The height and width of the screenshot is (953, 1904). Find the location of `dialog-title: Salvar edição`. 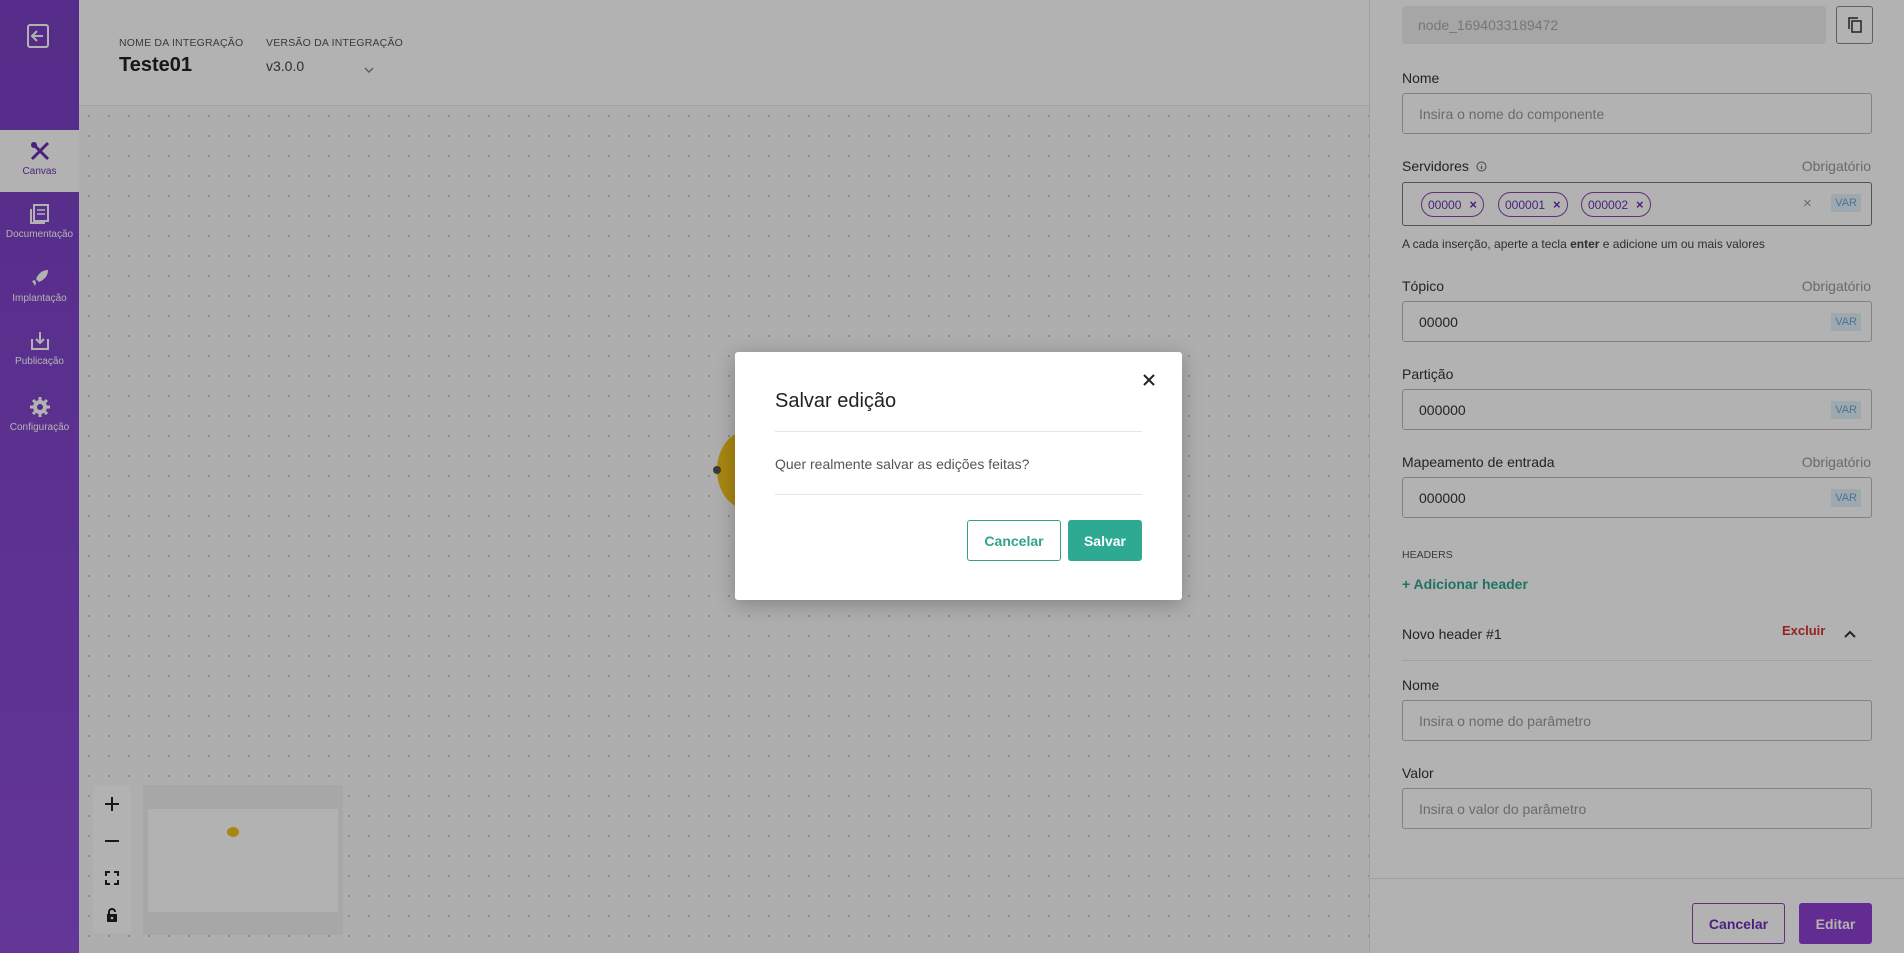

dialog-title: Salvar edição is located at coordinates (836, 401).